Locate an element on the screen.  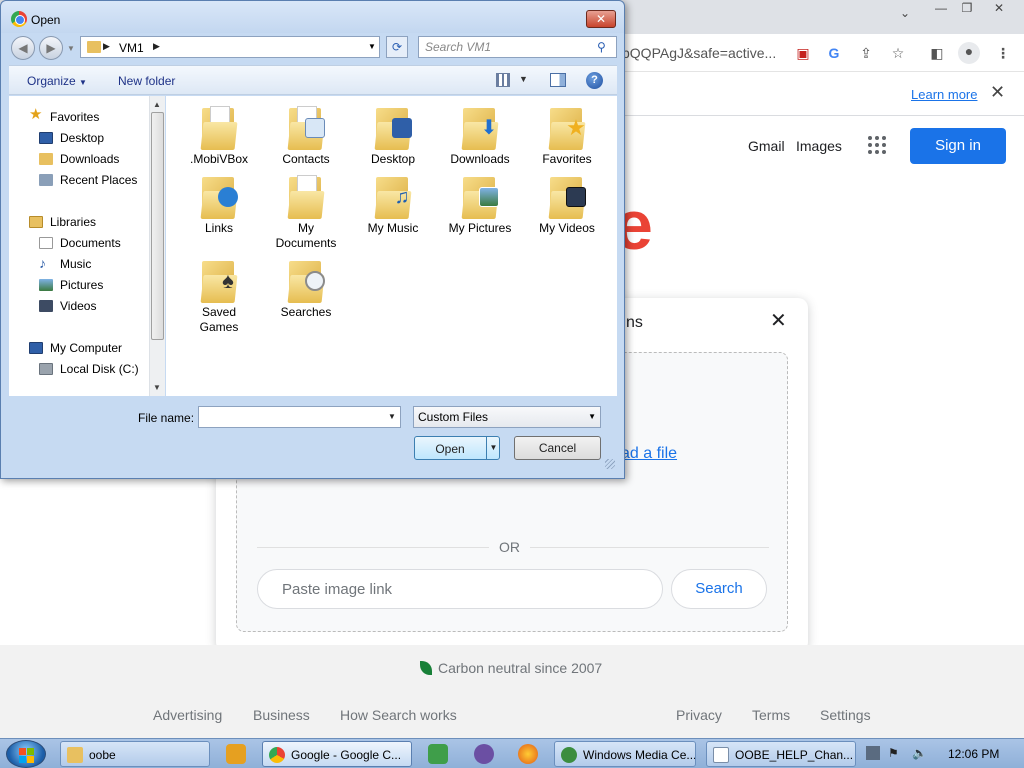
nav-music: Music is located at coordinates (75, 264).